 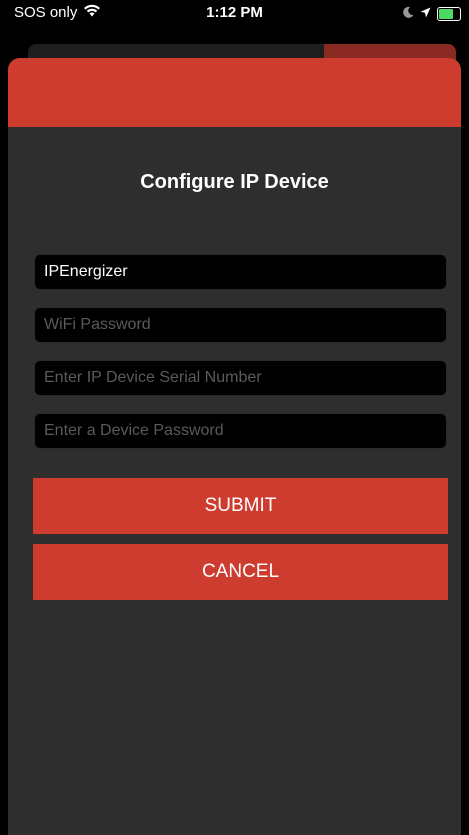 I want to click on status-bar: SOS only 1:12 PM, so click(x=234, y=15).